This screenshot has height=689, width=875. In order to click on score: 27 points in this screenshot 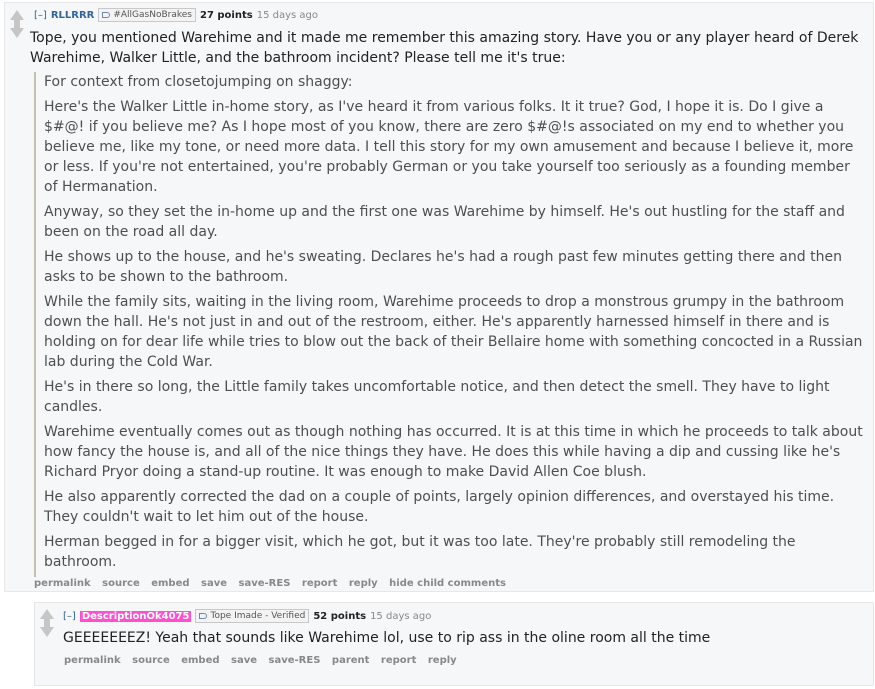, I will do `click(226, 15)`.